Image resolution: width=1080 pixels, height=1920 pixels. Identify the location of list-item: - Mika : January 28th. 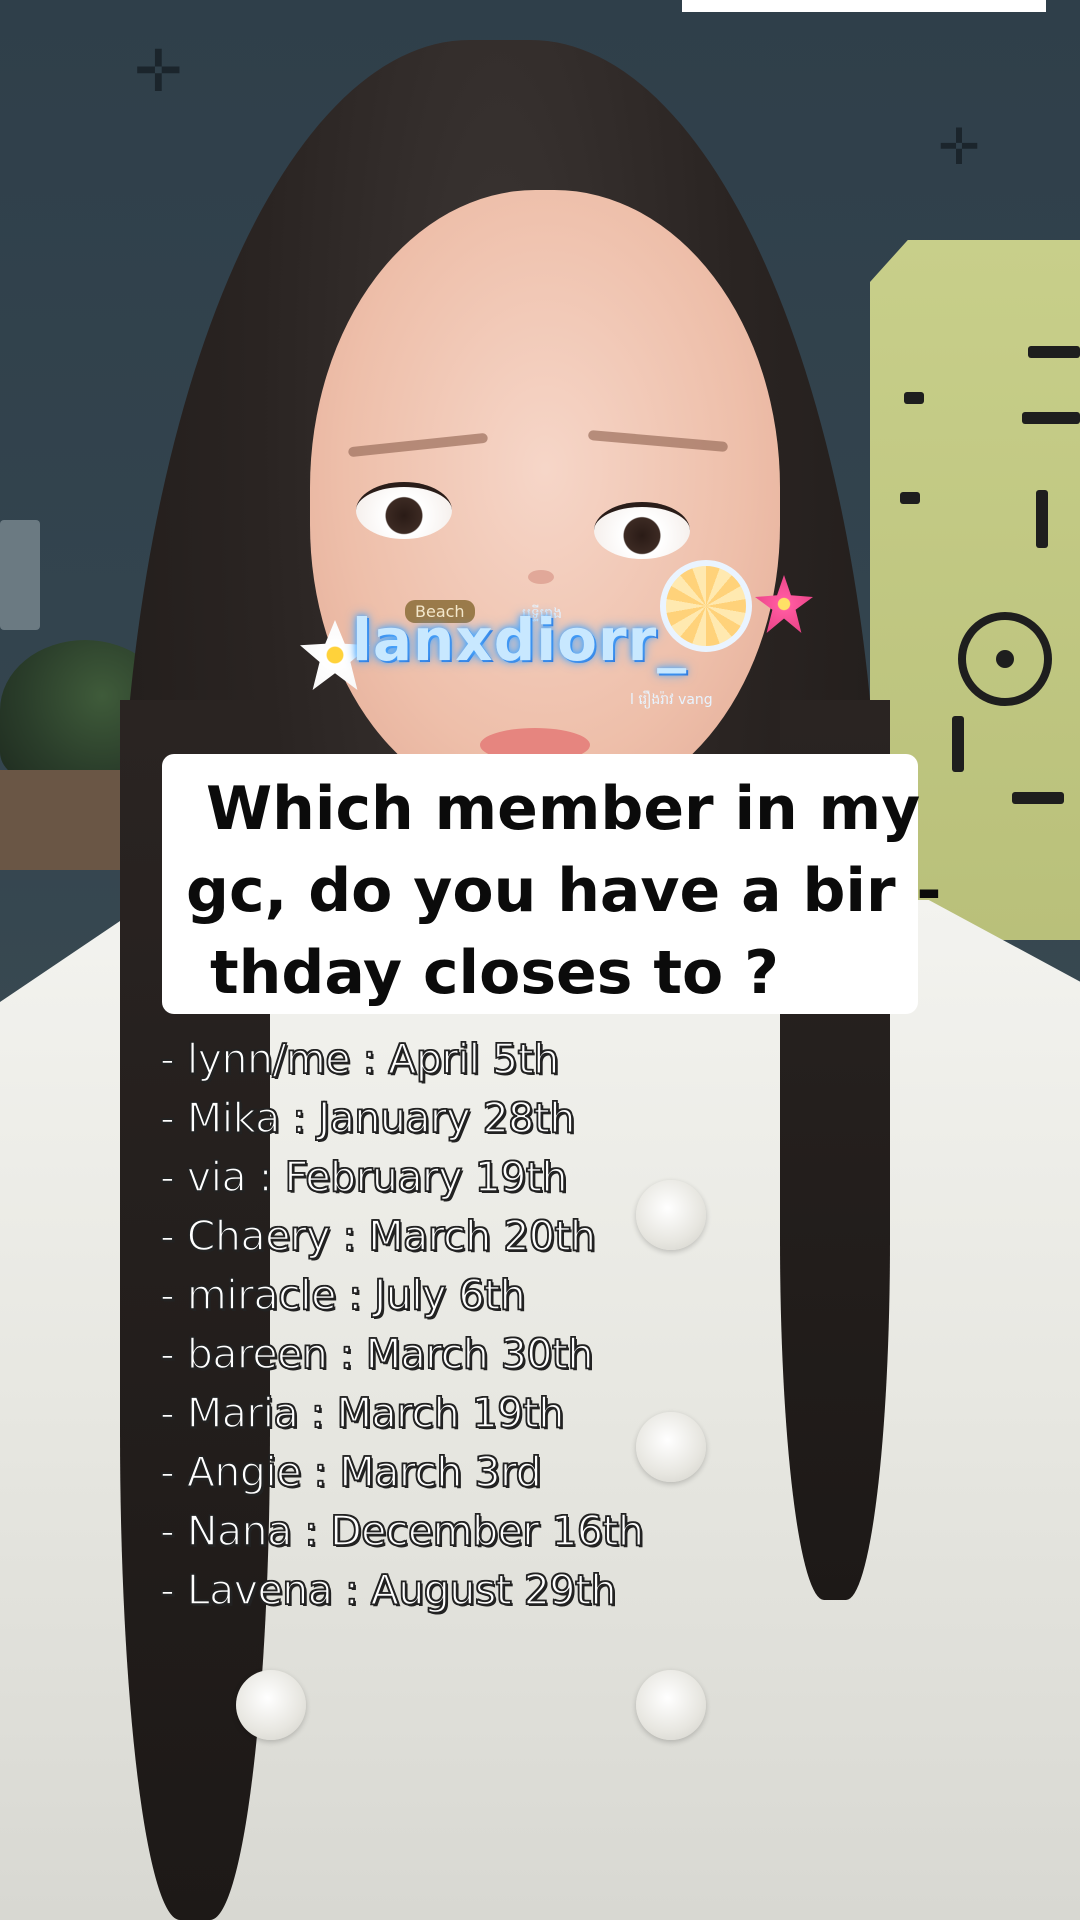
(367, 1118).